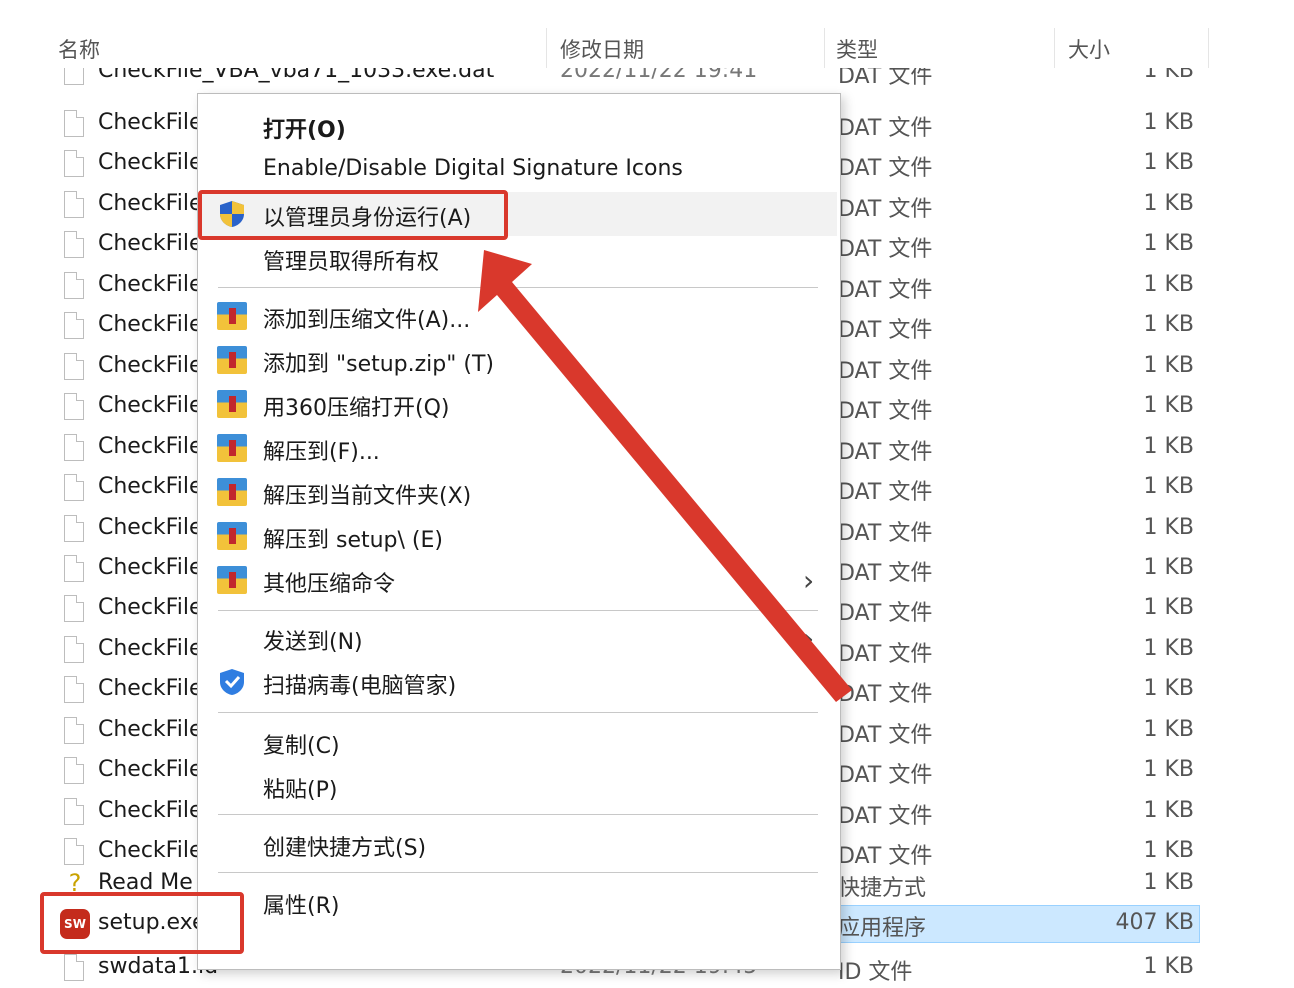 The width and height of the screenshot is (1294, 988). I want to click on menu-other-commands: 其他压缩命令 ›, so click(518, 580).